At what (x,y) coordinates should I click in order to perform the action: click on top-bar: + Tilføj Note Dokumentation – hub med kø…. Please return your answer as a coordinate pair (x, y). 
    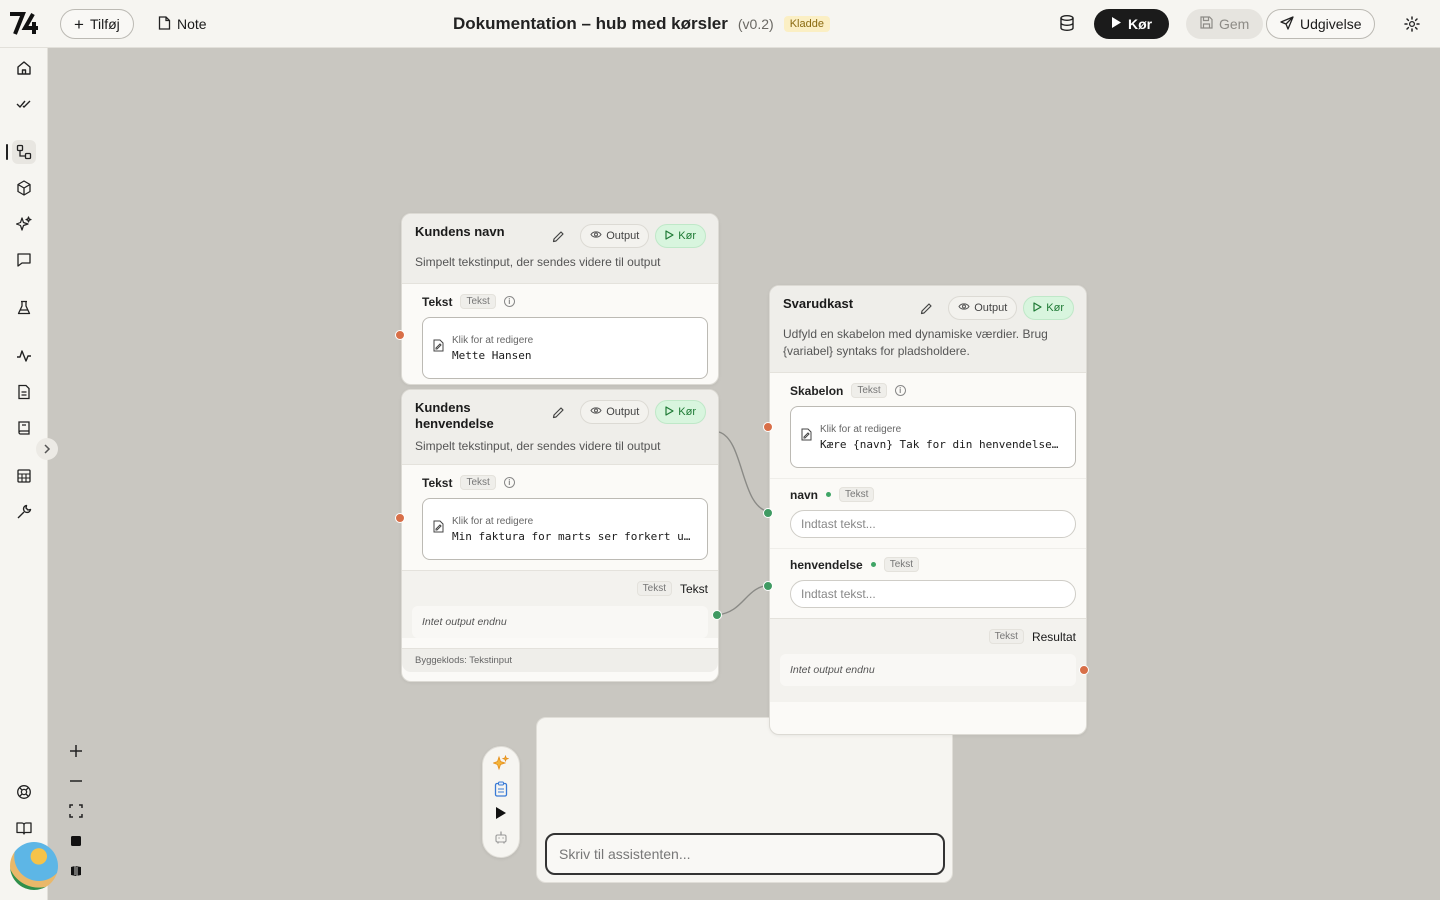
    Looking at the image, I should click on (720, 24).